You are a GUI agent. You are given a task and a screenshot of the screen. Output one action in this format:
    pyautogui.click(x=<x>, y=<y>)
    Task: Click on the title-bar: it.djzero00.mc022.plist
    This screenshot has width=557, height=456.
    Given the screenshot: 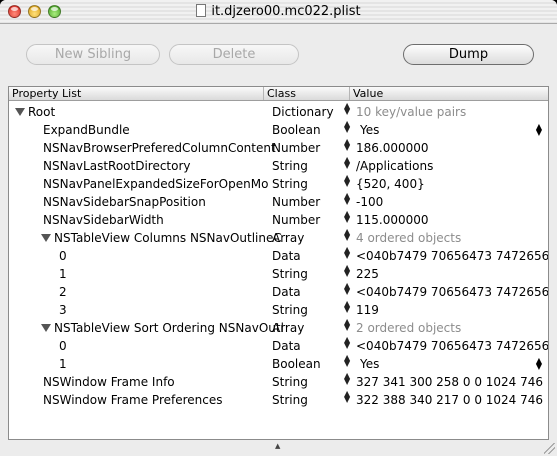 What is the action you would take?
    pyautogui.click(x=278, y=12)
    